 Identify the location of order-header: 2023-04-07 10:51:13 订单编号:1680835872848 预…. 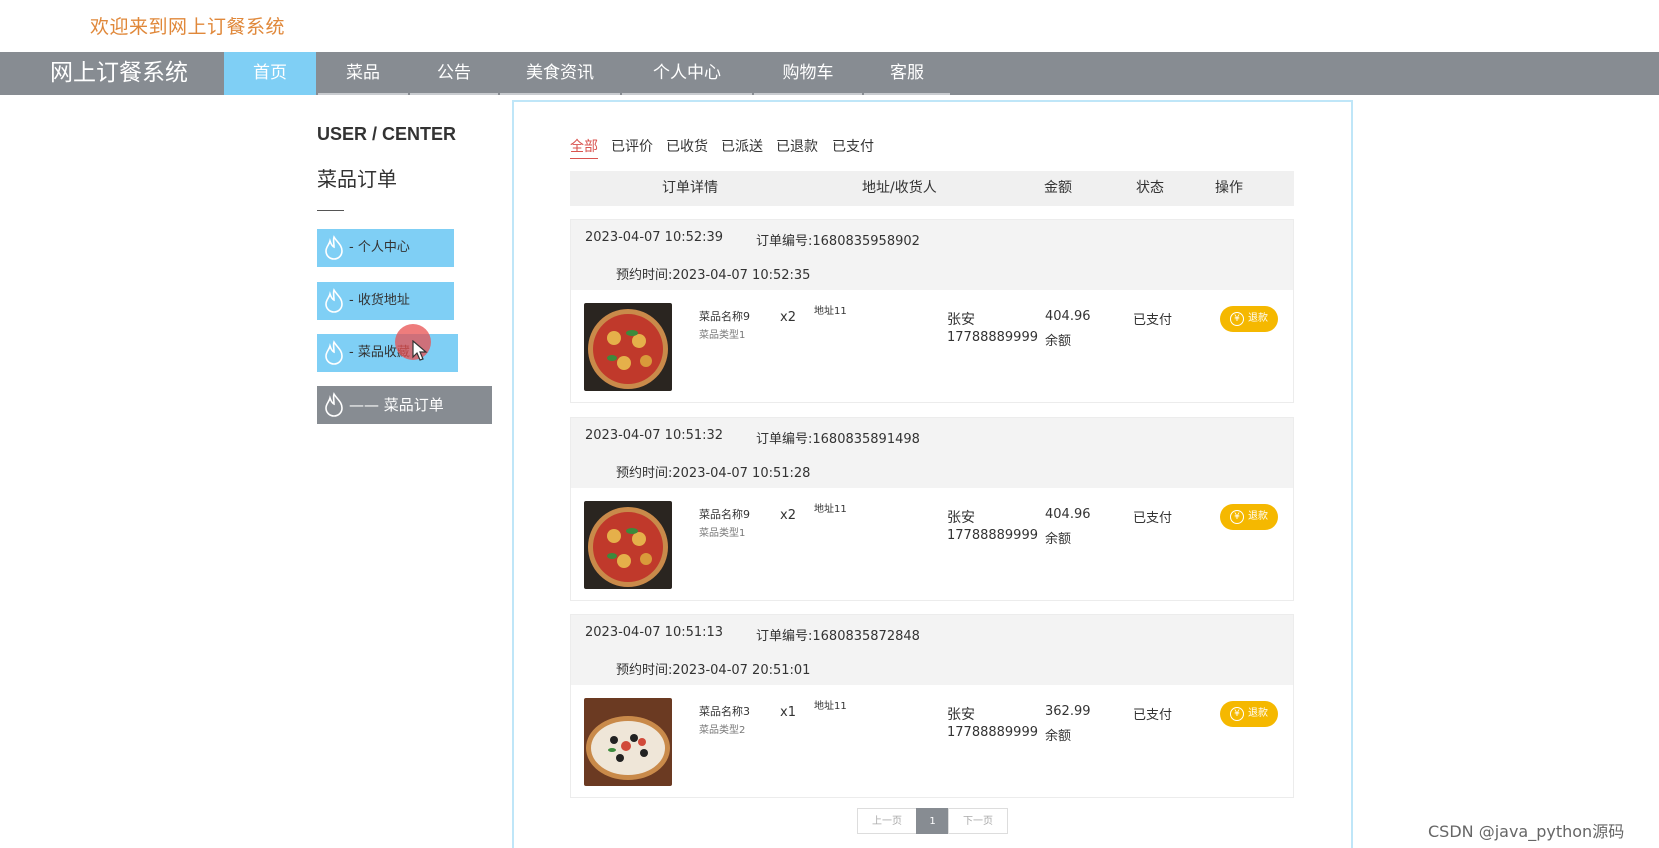
(932, 650).